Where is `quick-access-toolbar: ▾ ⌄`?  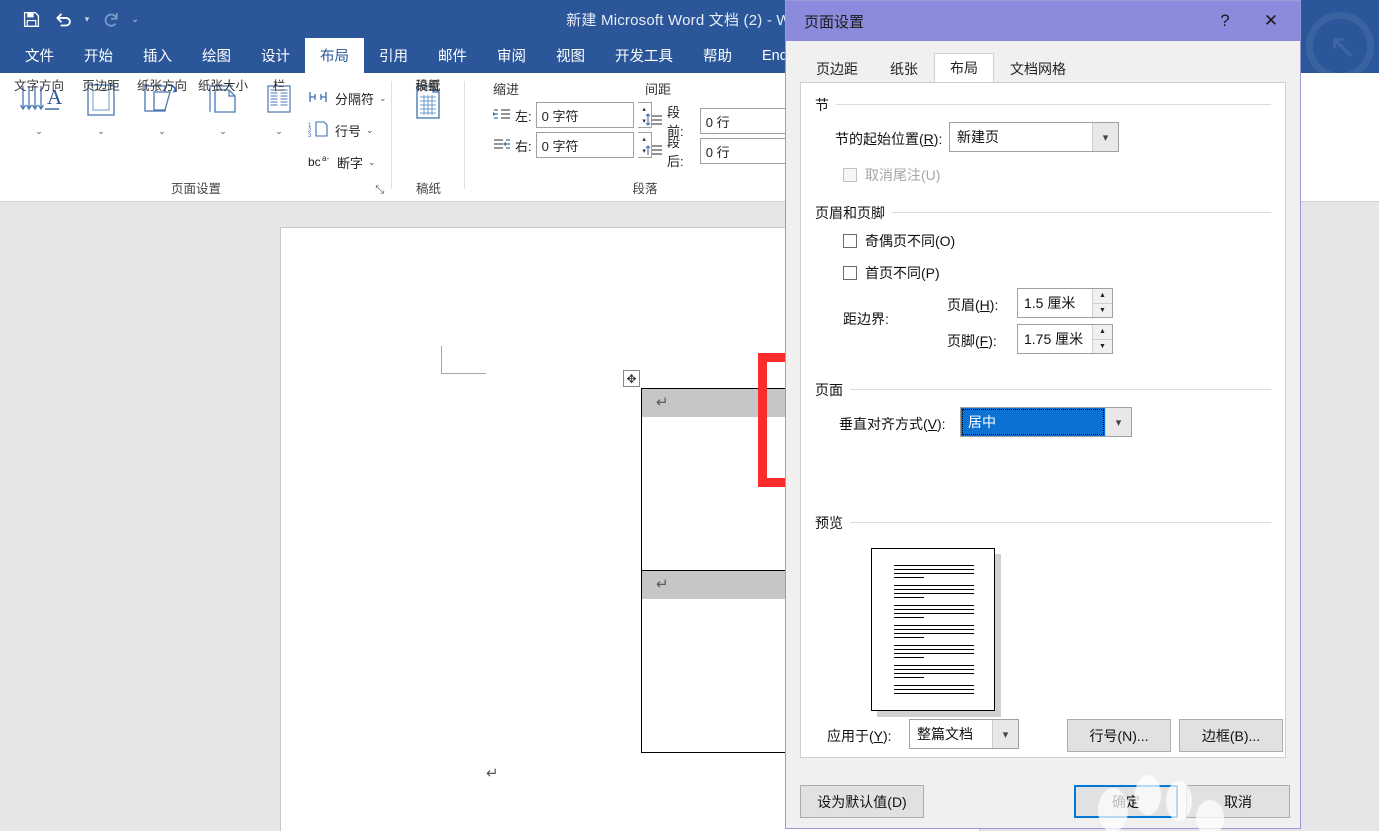 quick-access-toolbar: ▾ ⌄ is located at coordinates (79, 19).